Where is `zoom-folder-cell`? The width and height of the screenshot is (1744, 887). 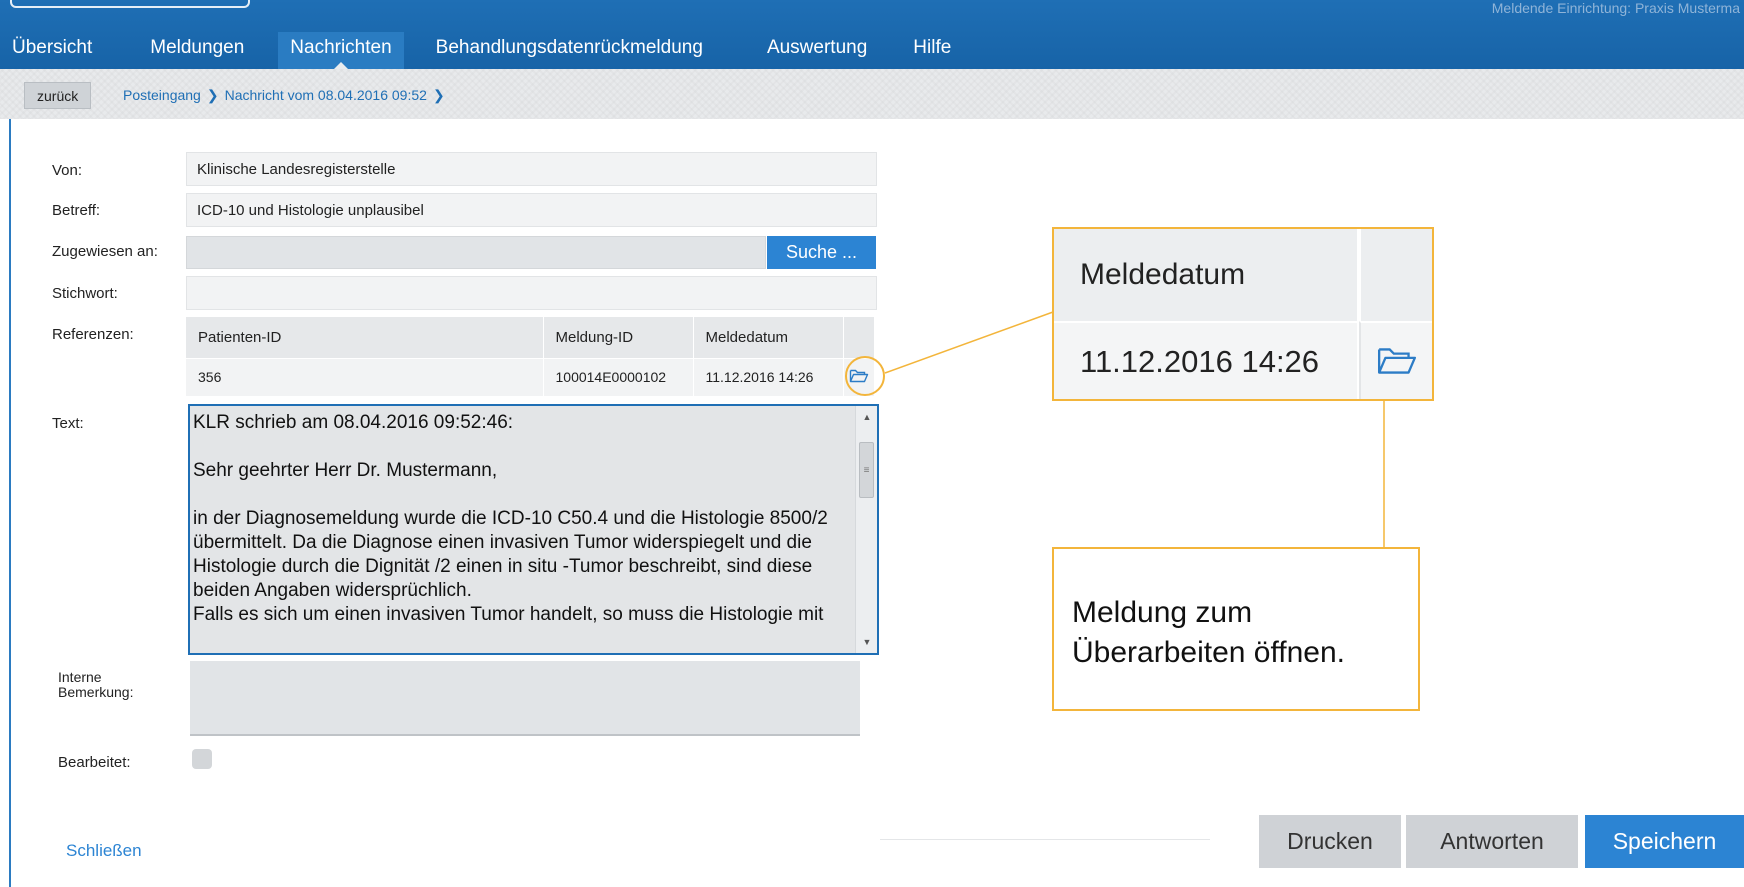 zoom-folder-cell is located at coordinates (1395, 360).